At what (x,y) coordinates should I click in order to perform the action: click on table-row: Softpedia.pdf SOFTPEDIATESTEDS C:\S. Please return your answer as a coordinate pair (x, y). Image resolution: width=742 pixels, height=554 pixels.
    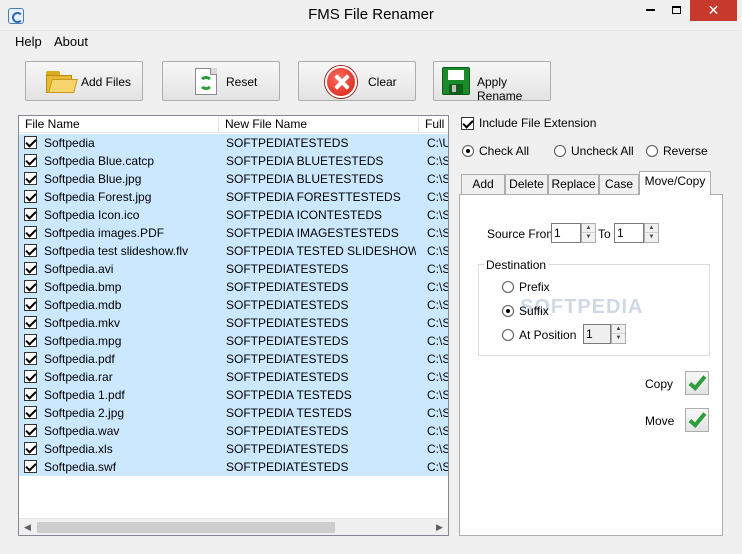
    Looking at the image, I should click on (233, 359).